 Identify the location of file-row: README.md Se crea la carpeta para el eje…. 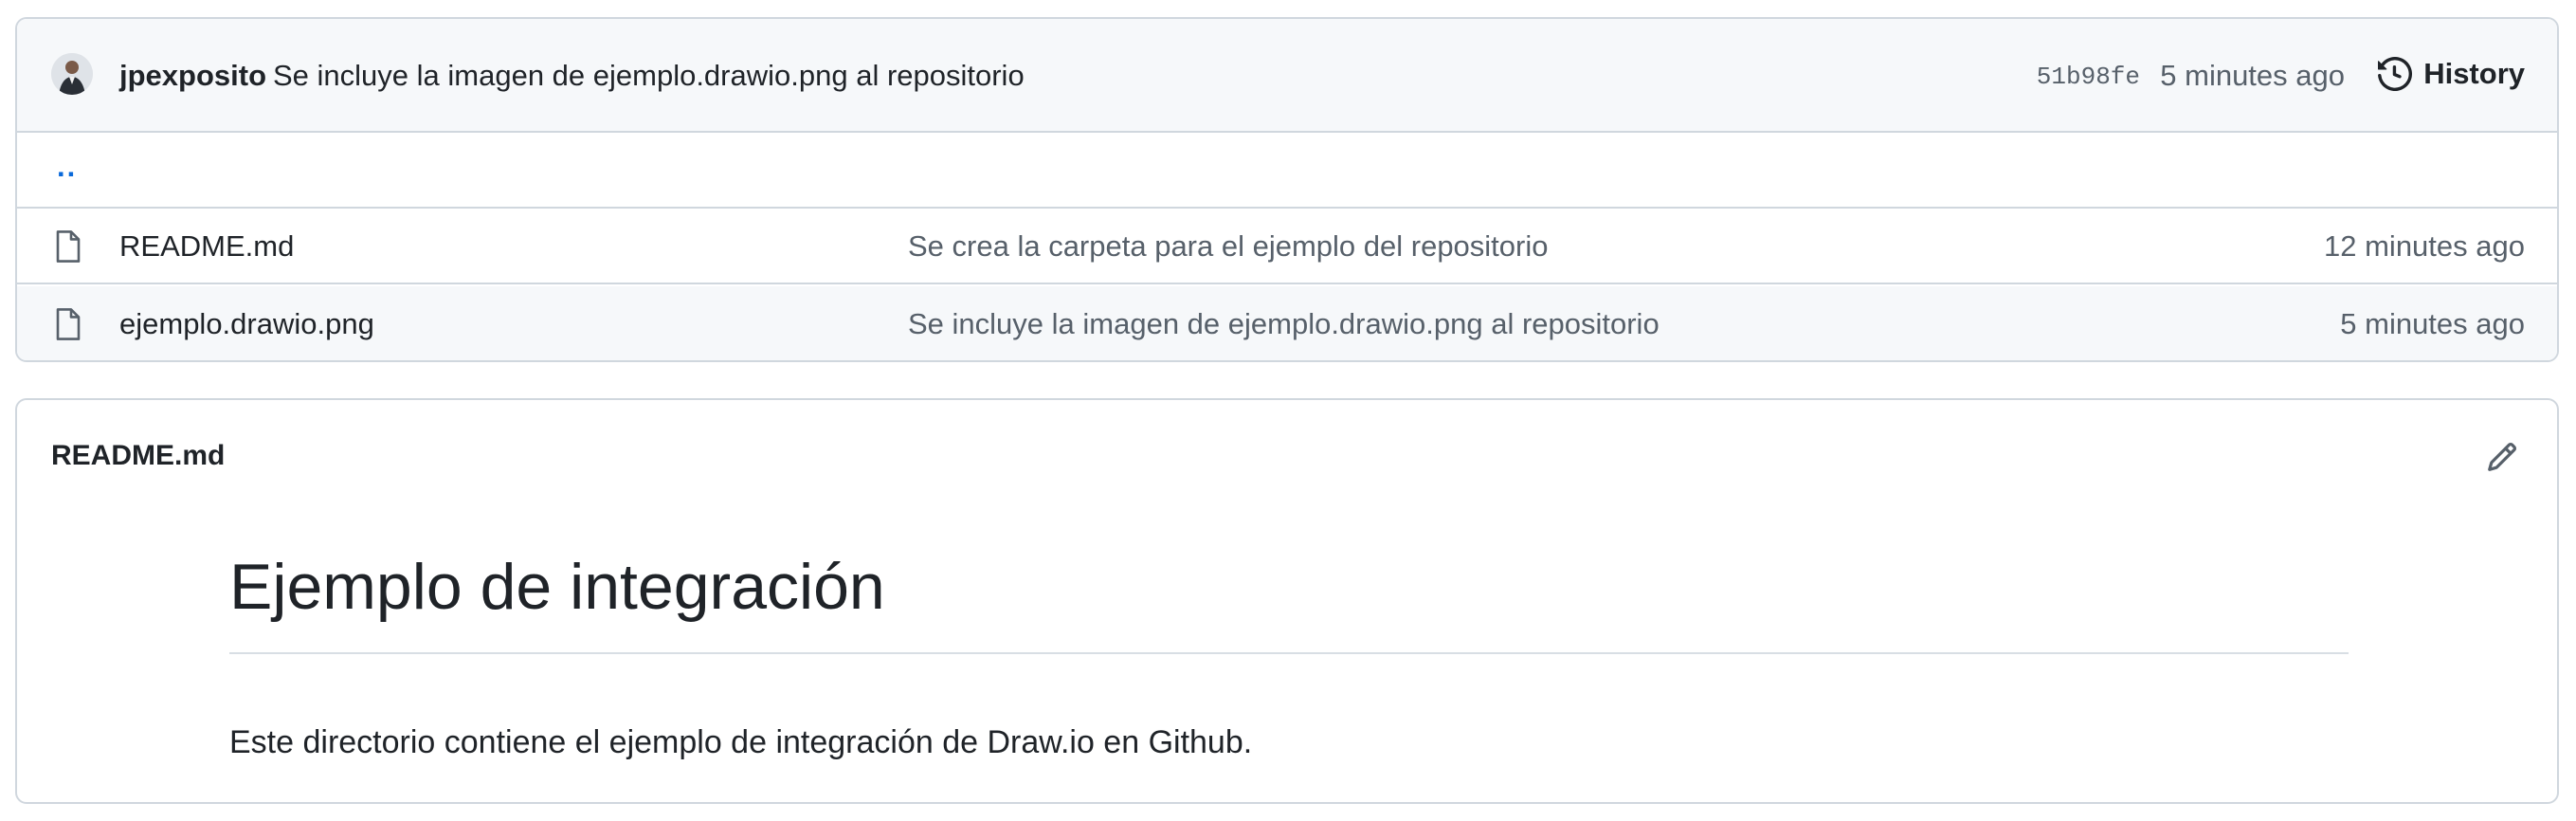
(1287, 246).